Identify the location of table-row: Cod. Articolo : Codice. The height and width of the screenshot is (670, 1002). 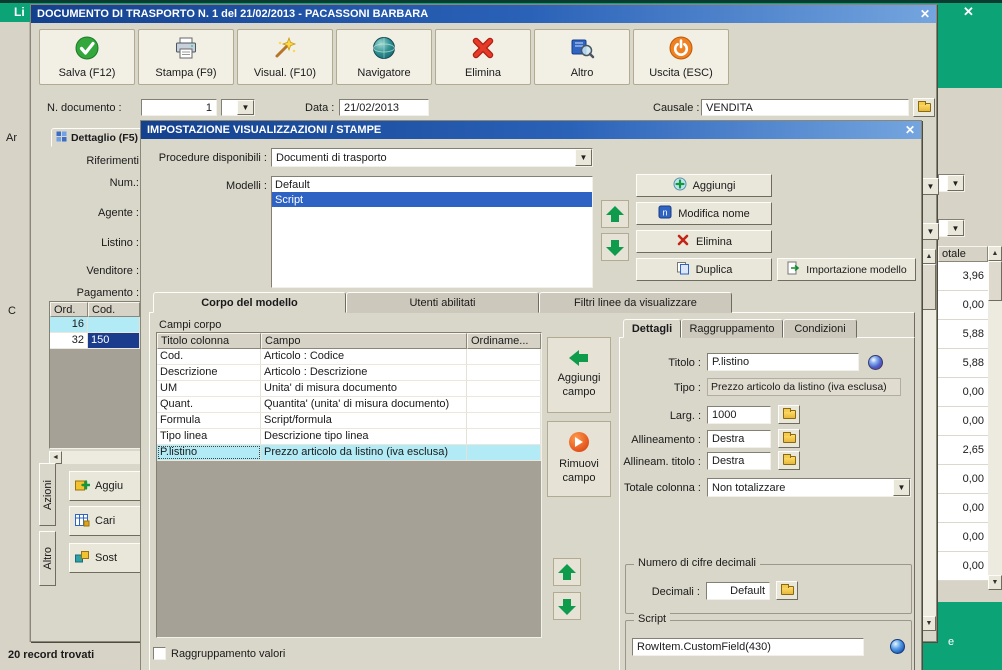
(349, 357).